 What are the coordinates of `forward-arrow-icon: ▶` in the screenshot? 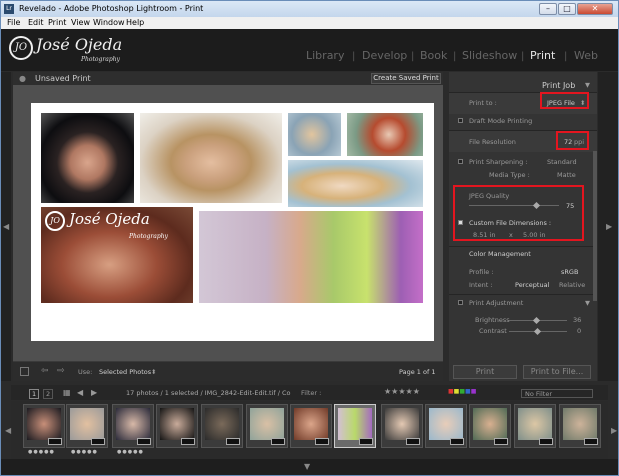 It's located at (94, 392).